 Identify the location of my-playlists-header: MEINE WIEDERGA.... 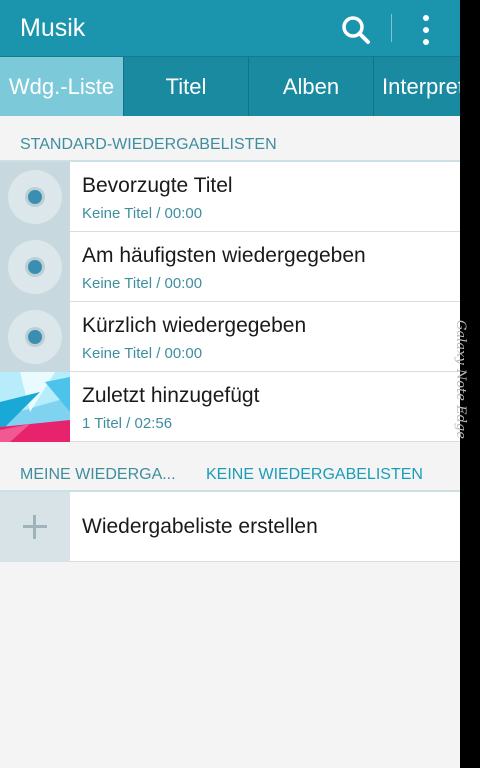
(98, 474).